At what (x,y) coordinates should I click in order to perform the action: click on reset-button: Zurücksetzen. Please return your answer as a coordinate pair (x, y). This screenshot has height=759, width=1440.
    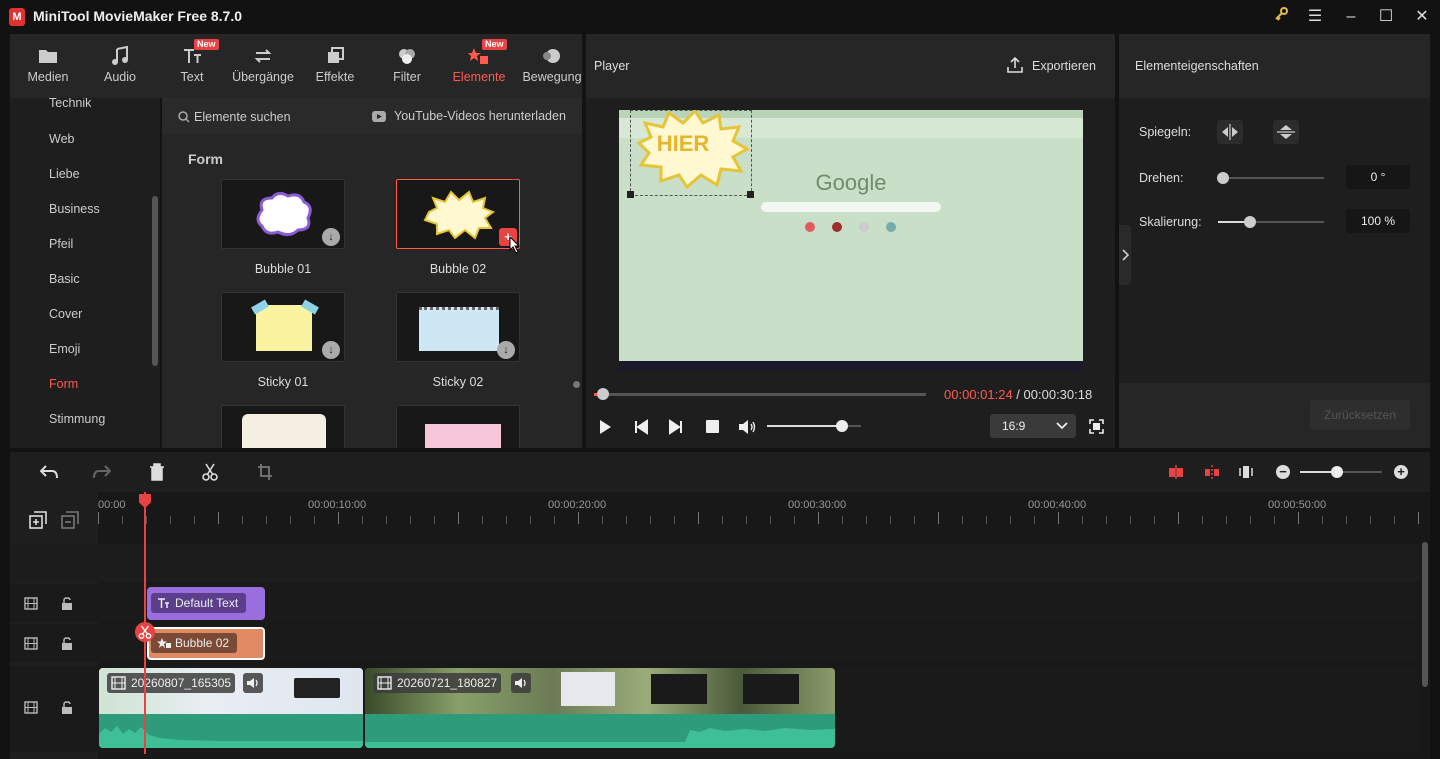
    Looking at the image, I should click on (1360, 415).